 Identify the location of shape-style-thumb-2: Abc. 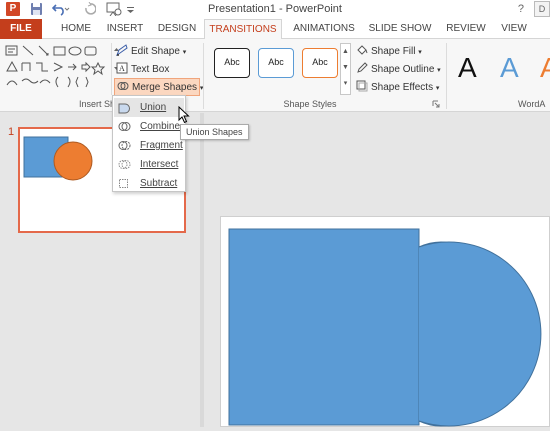
(276, 63).